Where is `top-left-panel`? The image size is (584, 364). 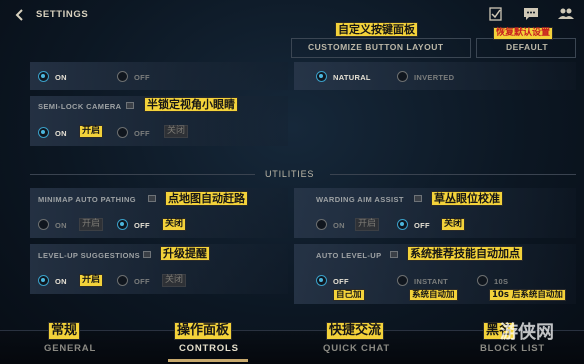 top-left-panel is located at coordinates (159, 76).